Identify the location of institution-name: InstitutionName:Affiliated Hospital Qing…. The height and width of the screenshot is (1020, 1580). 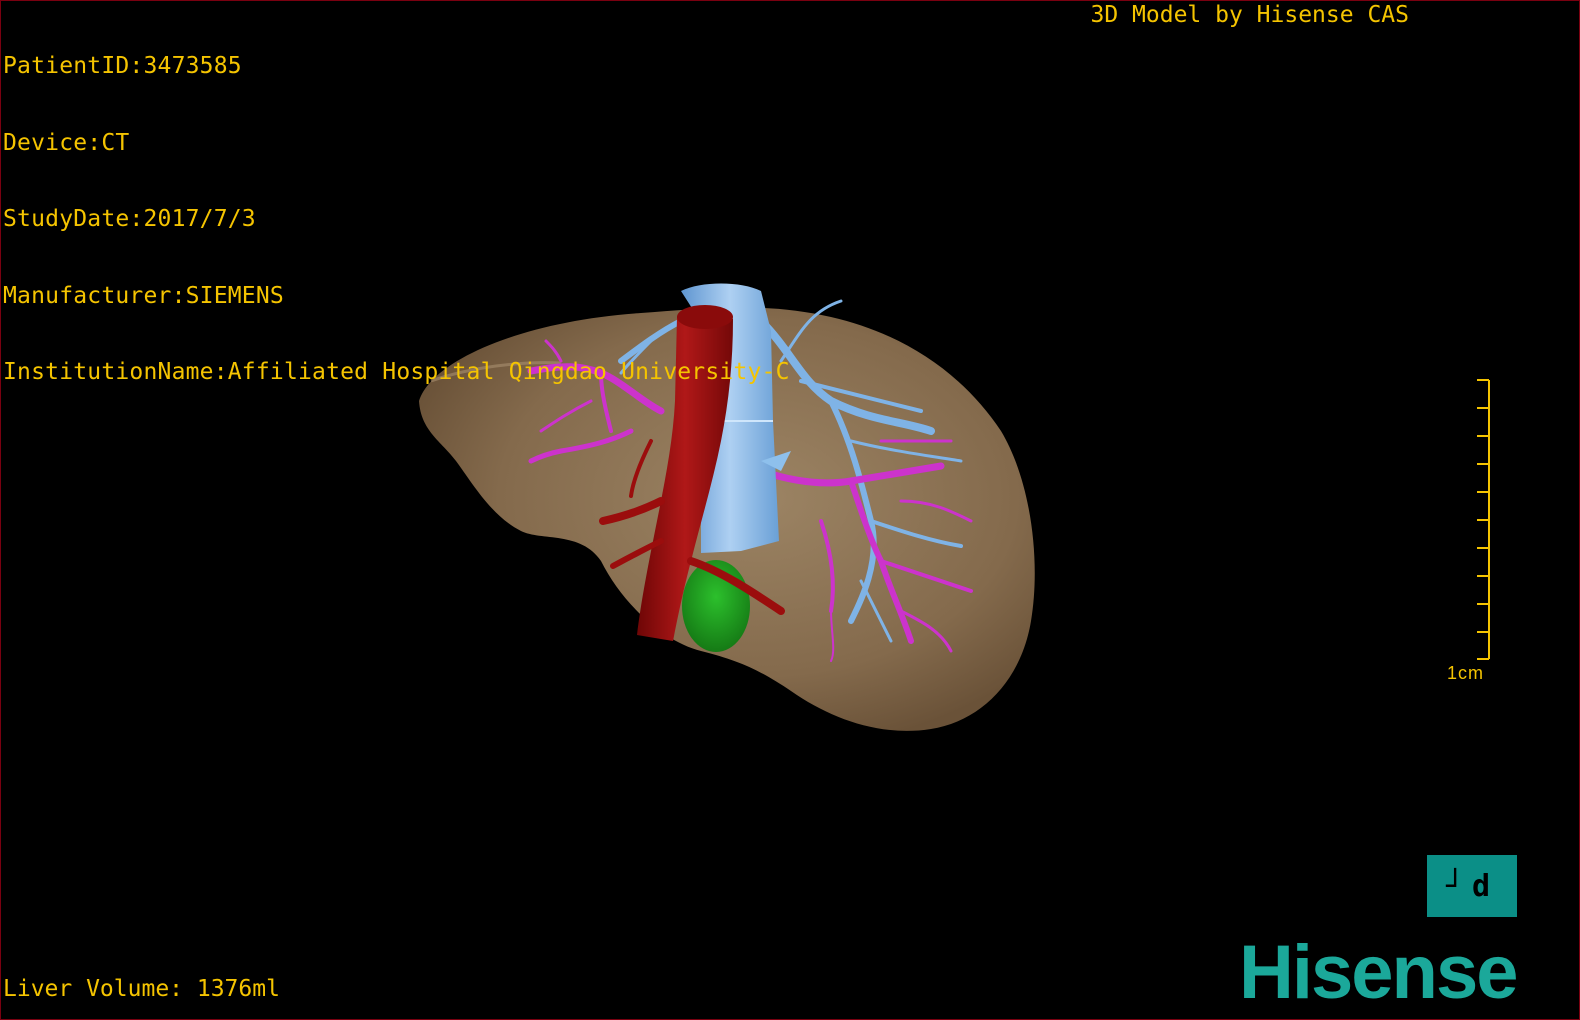
(396, 372).